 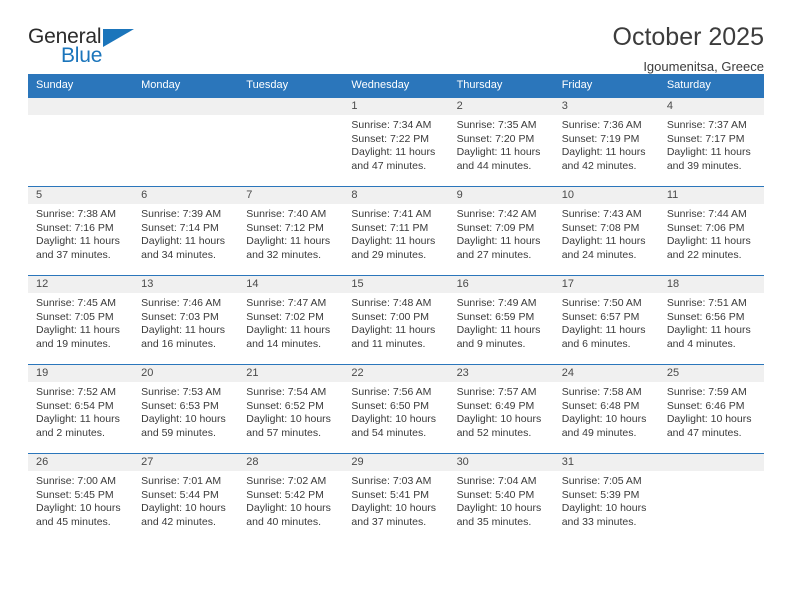 What do you see at coordinates (711, 106) in the screenshot?
I see `day-number: 4` at bounding box center [711, 106].